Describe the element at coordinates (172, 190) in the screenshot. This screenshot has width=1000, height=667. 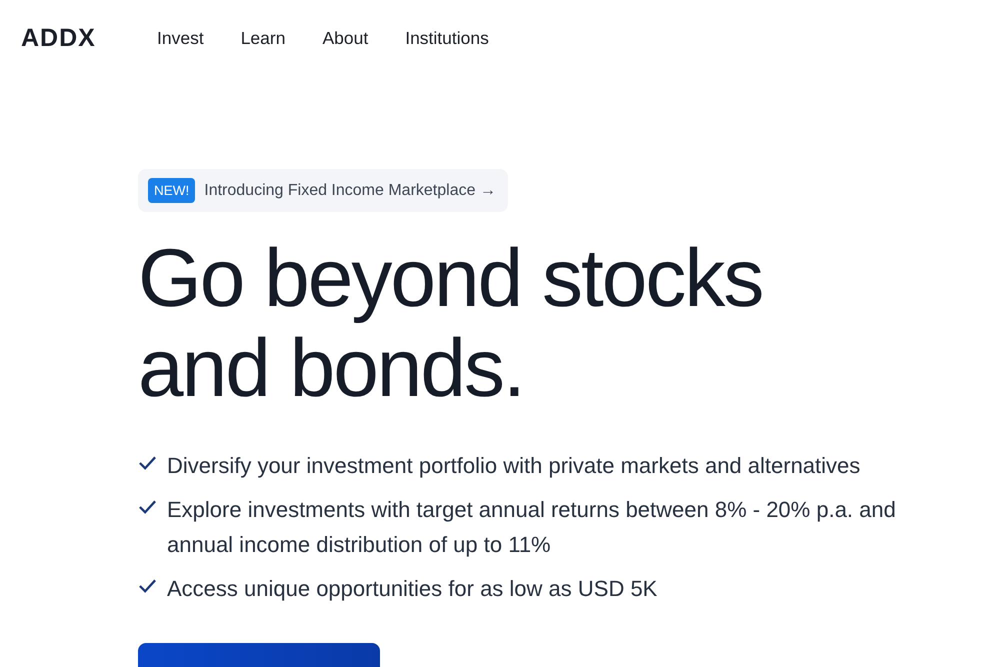
I see `new-badge: NEW!` at that location.